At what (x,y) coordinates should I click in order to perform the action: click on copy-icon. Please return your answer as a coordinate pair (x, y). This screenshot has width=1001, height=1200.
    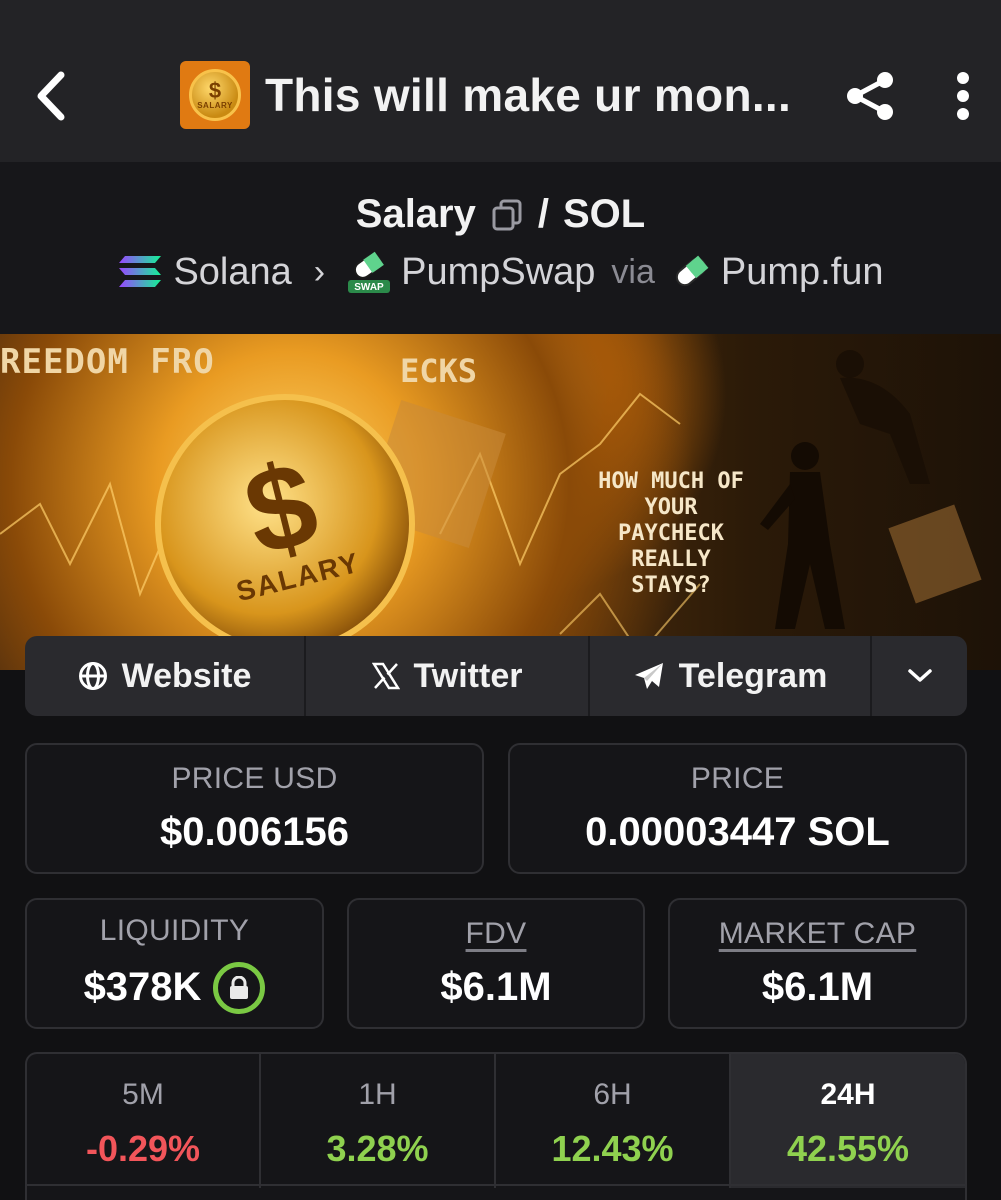
    Looking at the image, I should click on (507, 214).